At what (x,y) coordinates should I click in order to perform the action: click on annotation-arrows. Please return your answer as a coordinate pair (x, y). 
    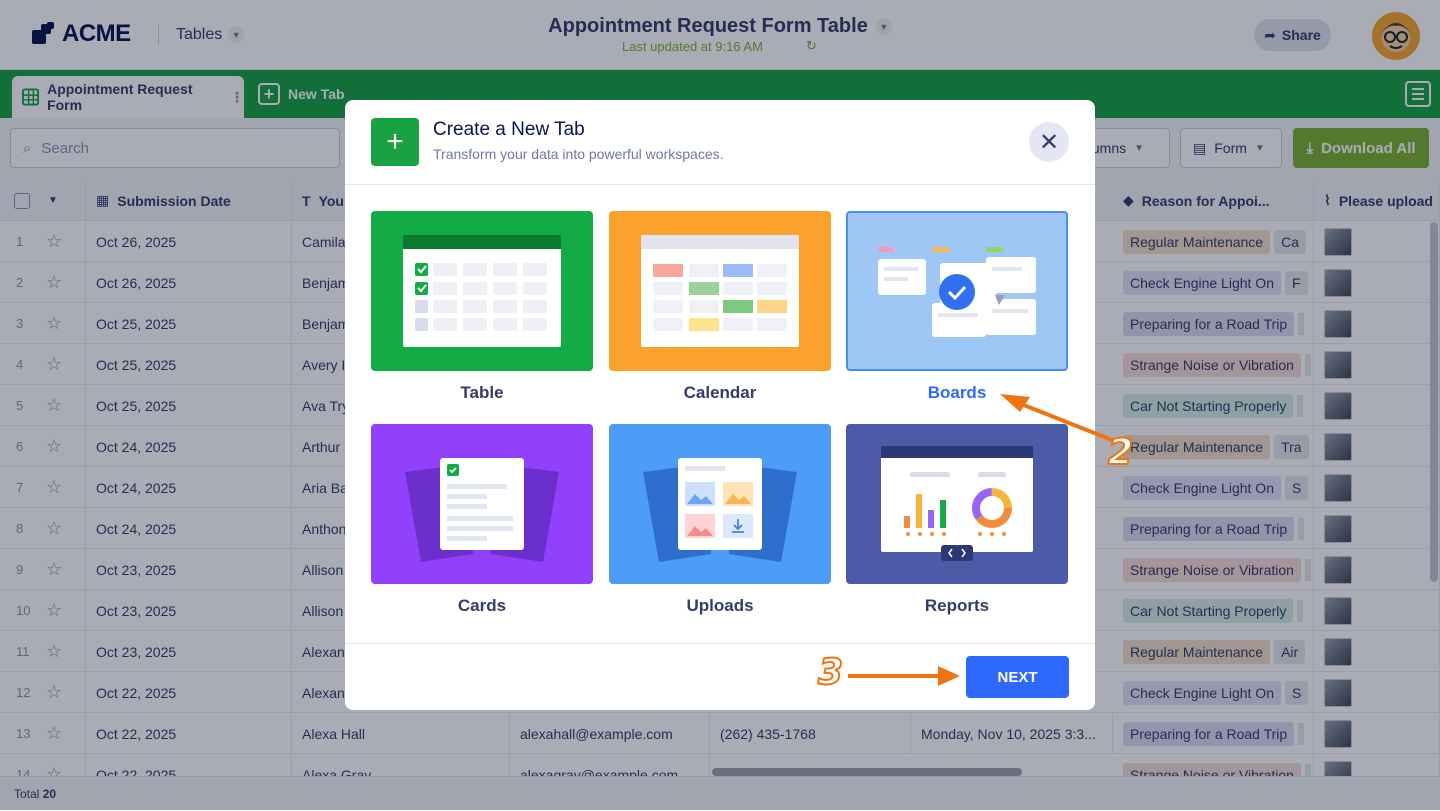
    Looking at the image, I should click on (980, 540).